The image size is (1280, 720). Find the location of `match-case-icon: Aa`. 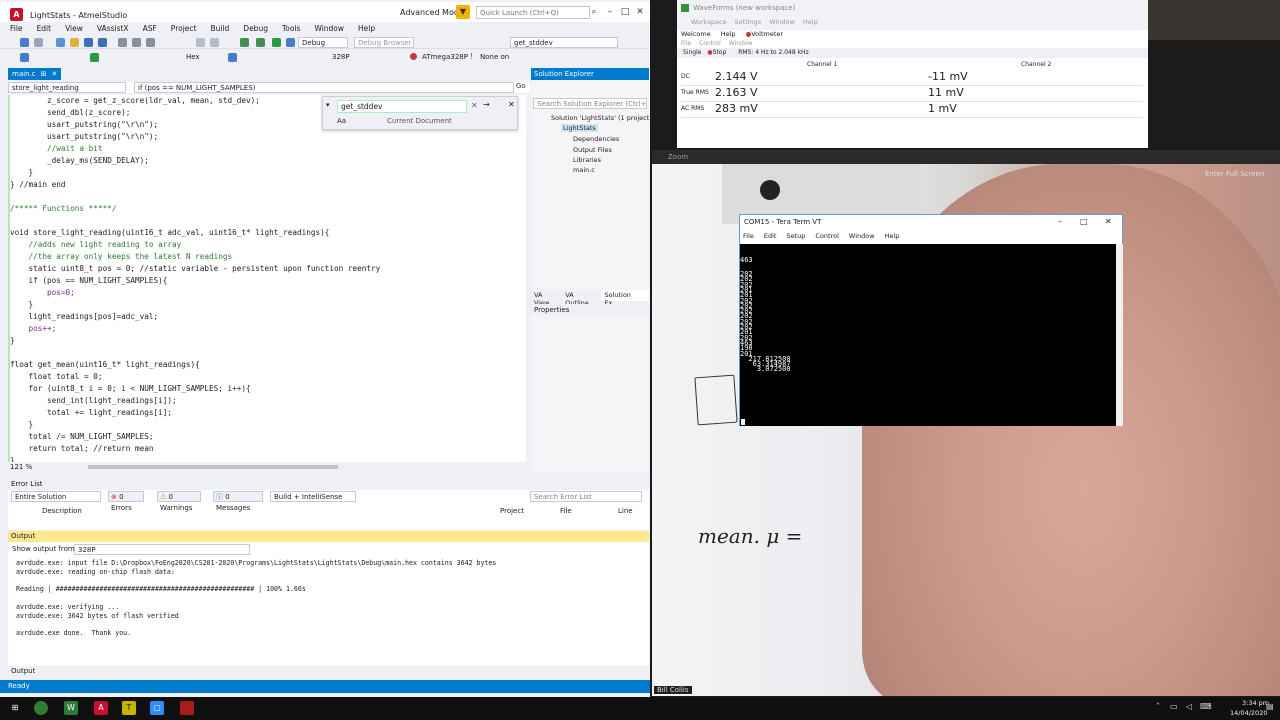

match-case-icon: Aa is located at coordinates (341, 121).